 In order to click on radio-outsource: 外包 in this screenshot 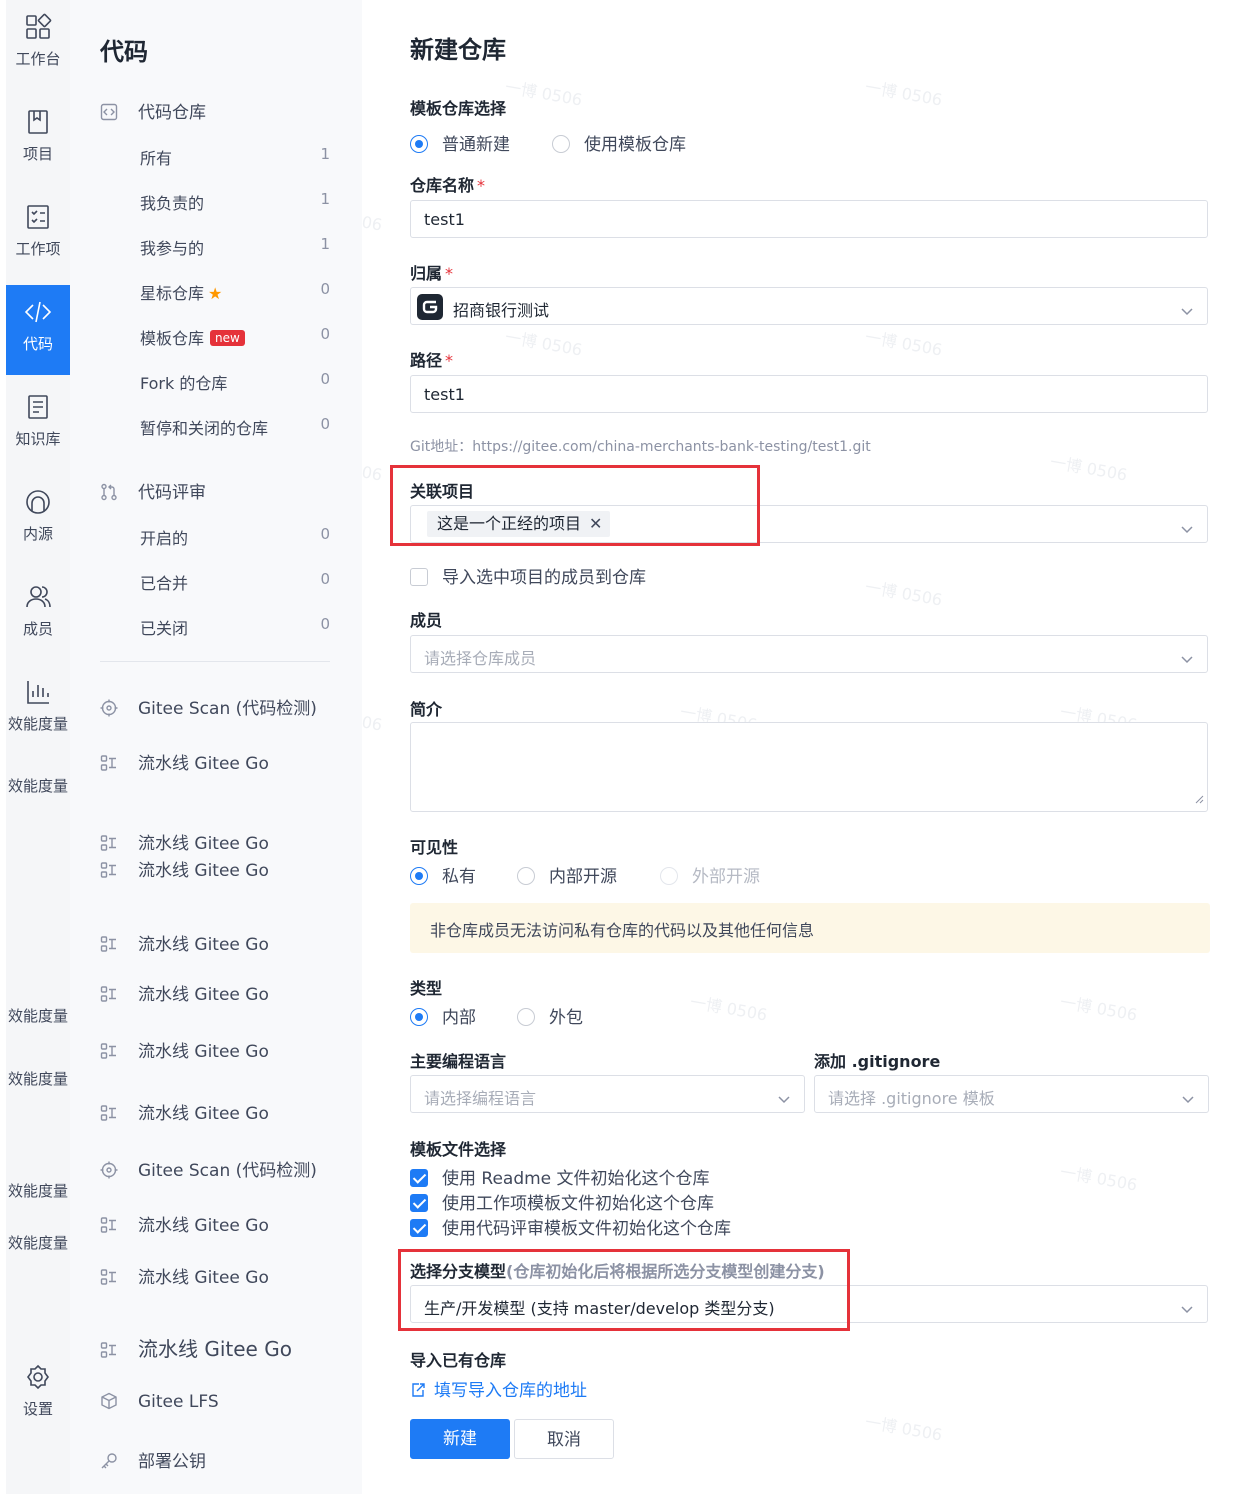, I will do `click(550, 1015)`.